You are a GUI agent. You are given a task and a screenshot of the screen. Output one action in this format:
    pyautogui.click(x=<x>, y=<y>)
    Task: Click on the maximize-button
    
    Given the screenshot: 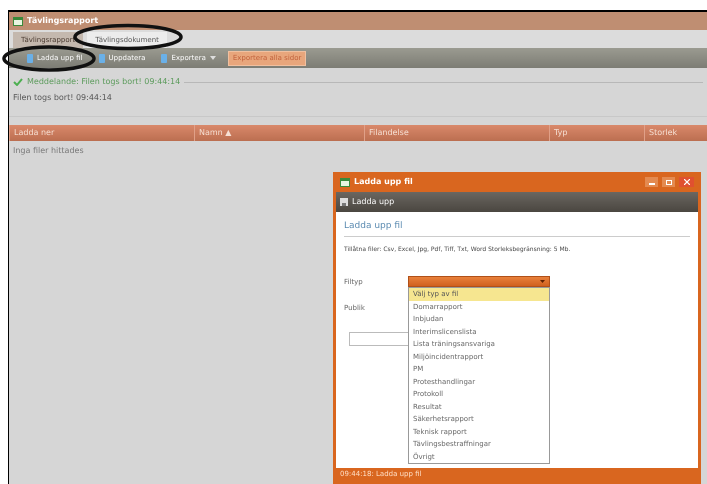 What is the action you would take?
    pyautogui.click(x=668, y=182)
    